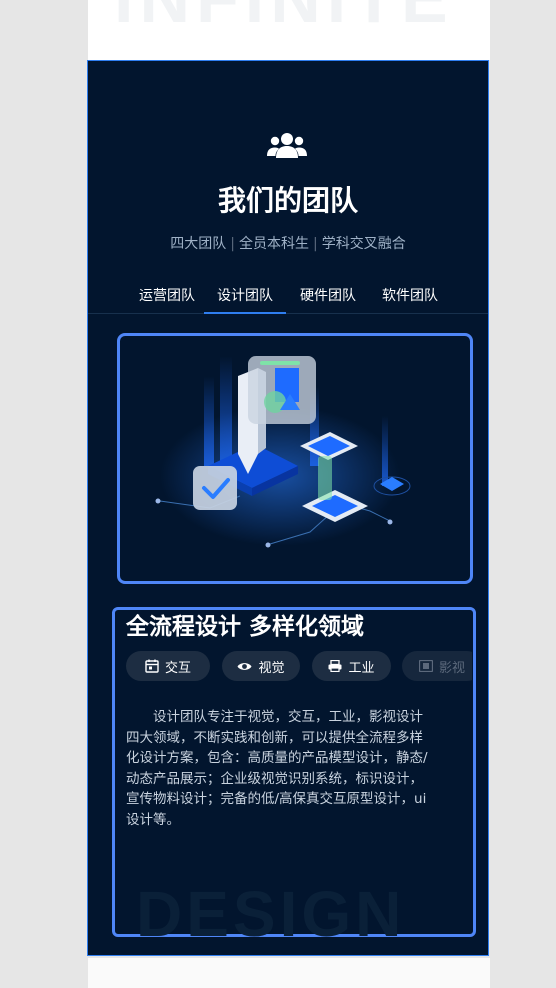 Image resolution: width=556 pixels, height=988 pixels. I want to click on printer-icon, so click(335, 666).